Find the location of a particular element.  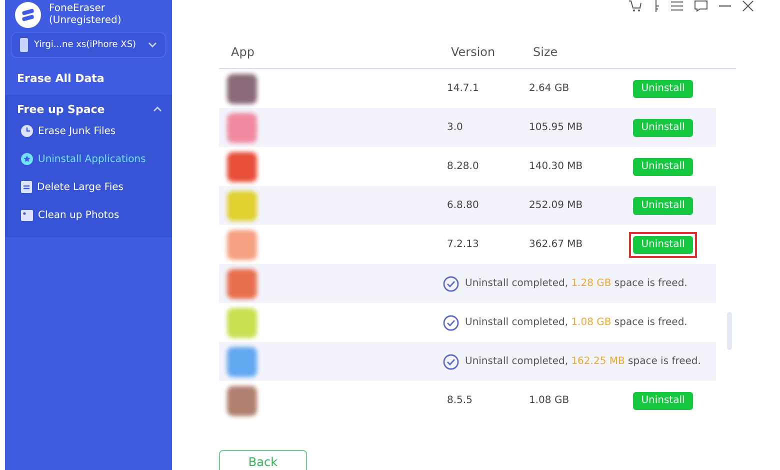

size-text: 140.30 MB is located at coordinates (556, 166).